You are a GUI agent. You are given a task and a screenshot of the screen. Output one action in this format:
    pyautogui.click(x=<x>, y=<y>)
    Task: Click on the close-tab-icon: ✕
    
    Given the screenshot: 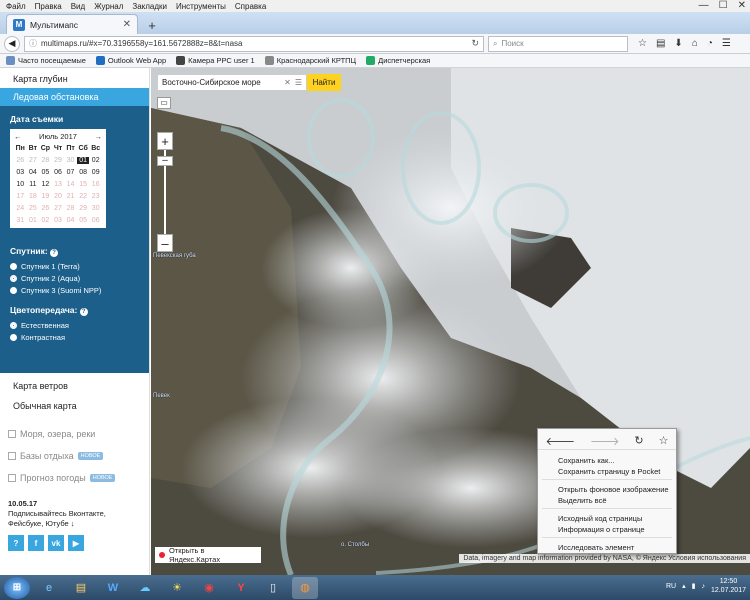 What is the action you would take?
    pyautogui.click(x=127, y=24)
    